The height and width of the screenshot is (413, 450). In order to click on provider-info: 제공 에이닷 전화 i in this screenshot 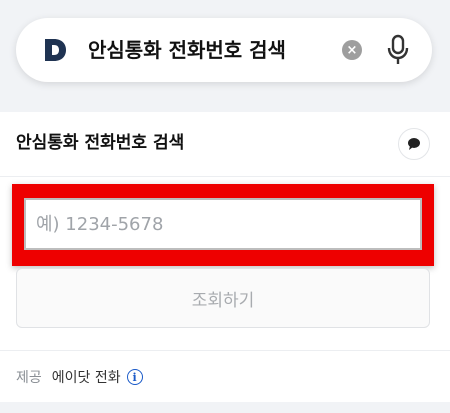, I will do `click(79, 377)`.